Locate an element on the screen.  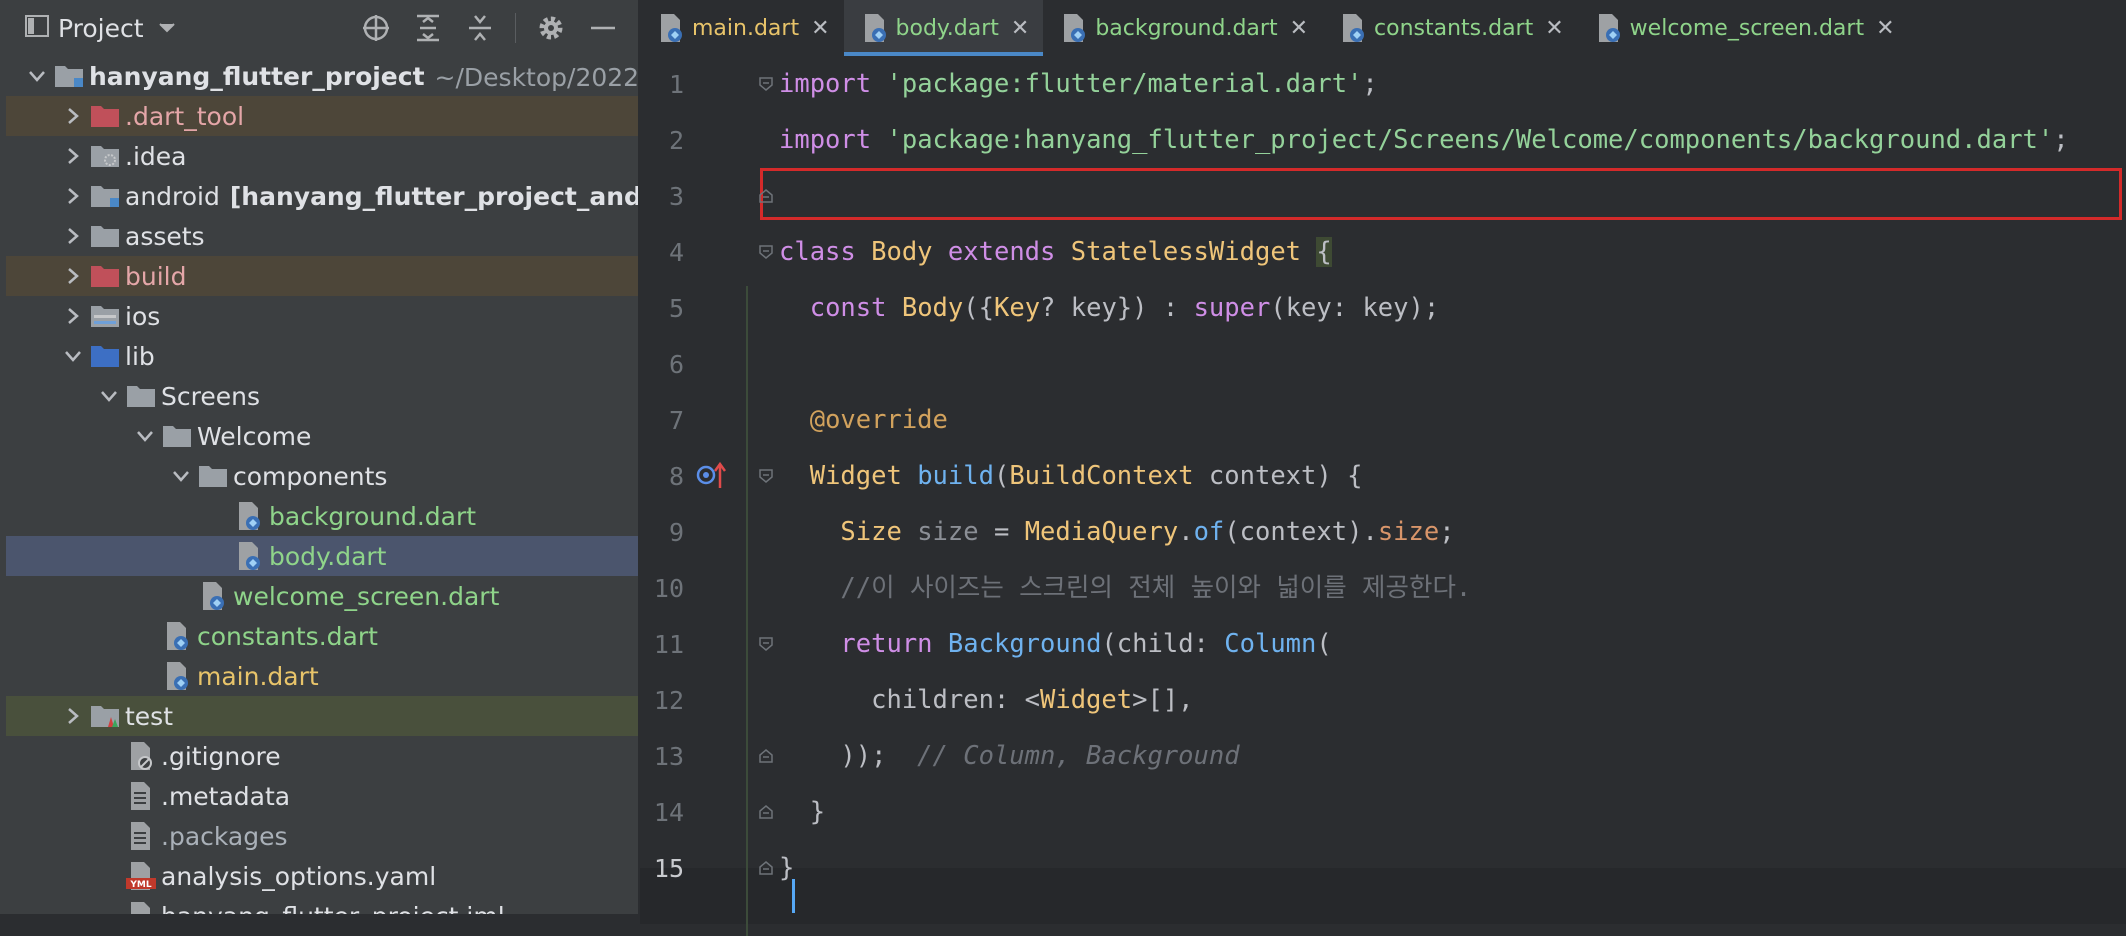
tree-item: .gitignore is located at coordinates (322, 756).